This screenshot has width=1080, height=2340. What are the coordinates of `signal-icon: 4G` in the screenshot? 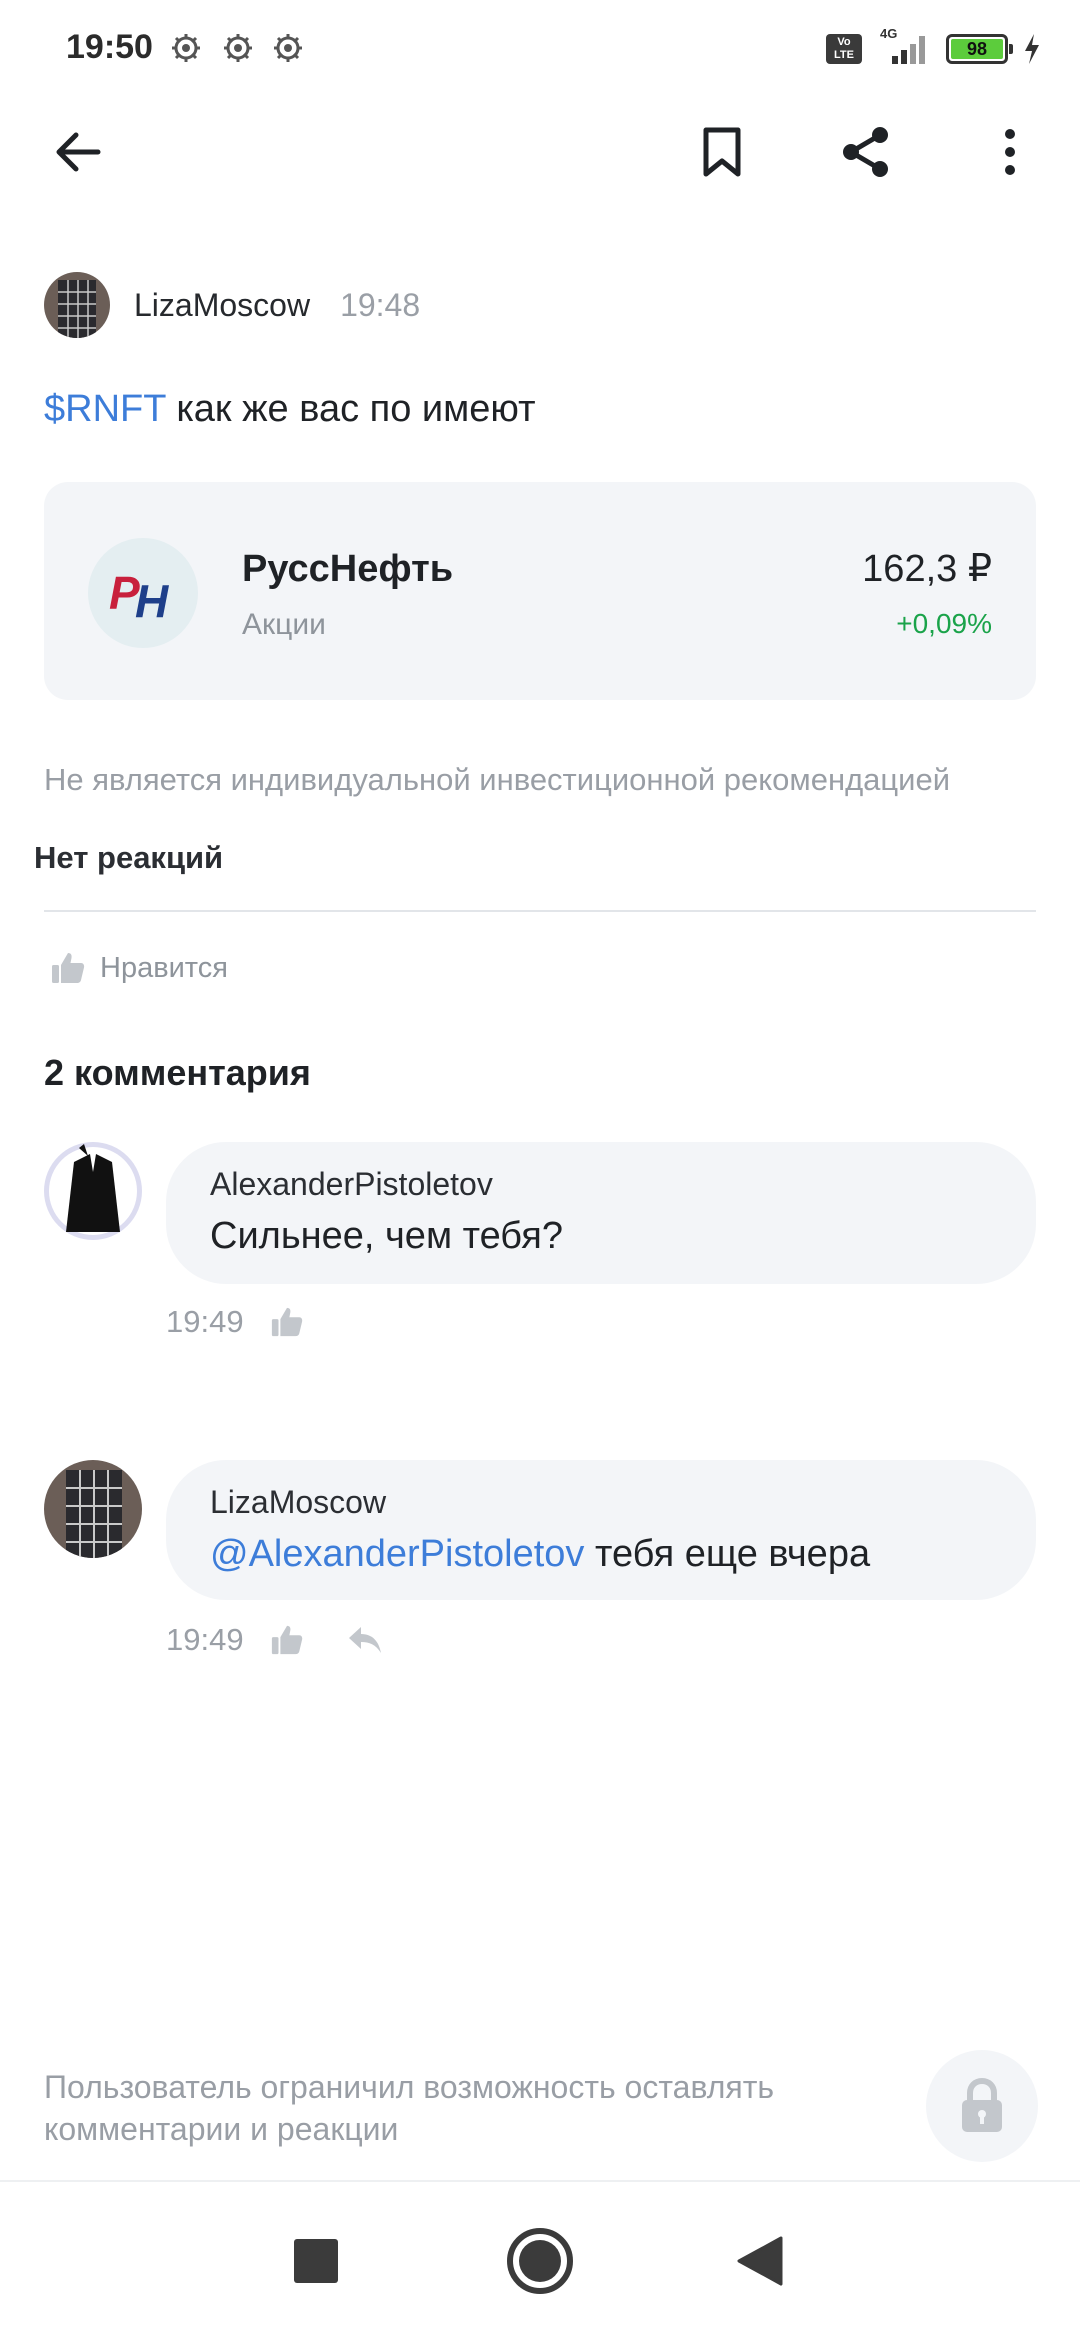 It's located at (904, 46).